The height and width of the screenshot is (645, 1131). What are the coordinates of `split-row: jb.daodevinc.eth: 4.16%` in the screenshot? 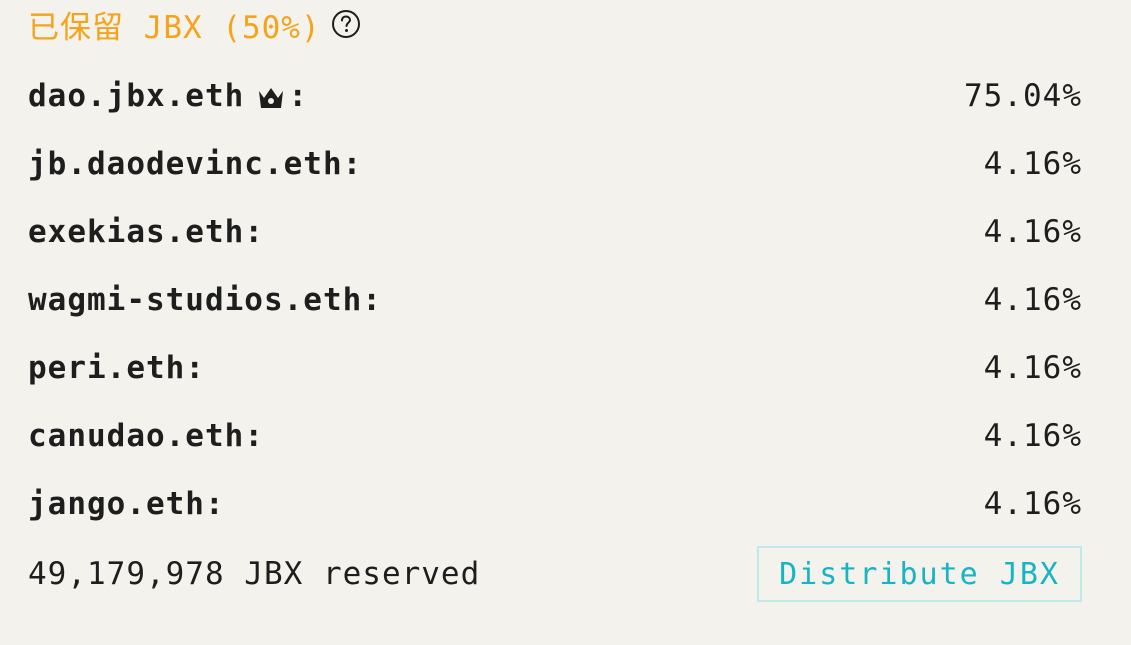 It's located at (555, 164).